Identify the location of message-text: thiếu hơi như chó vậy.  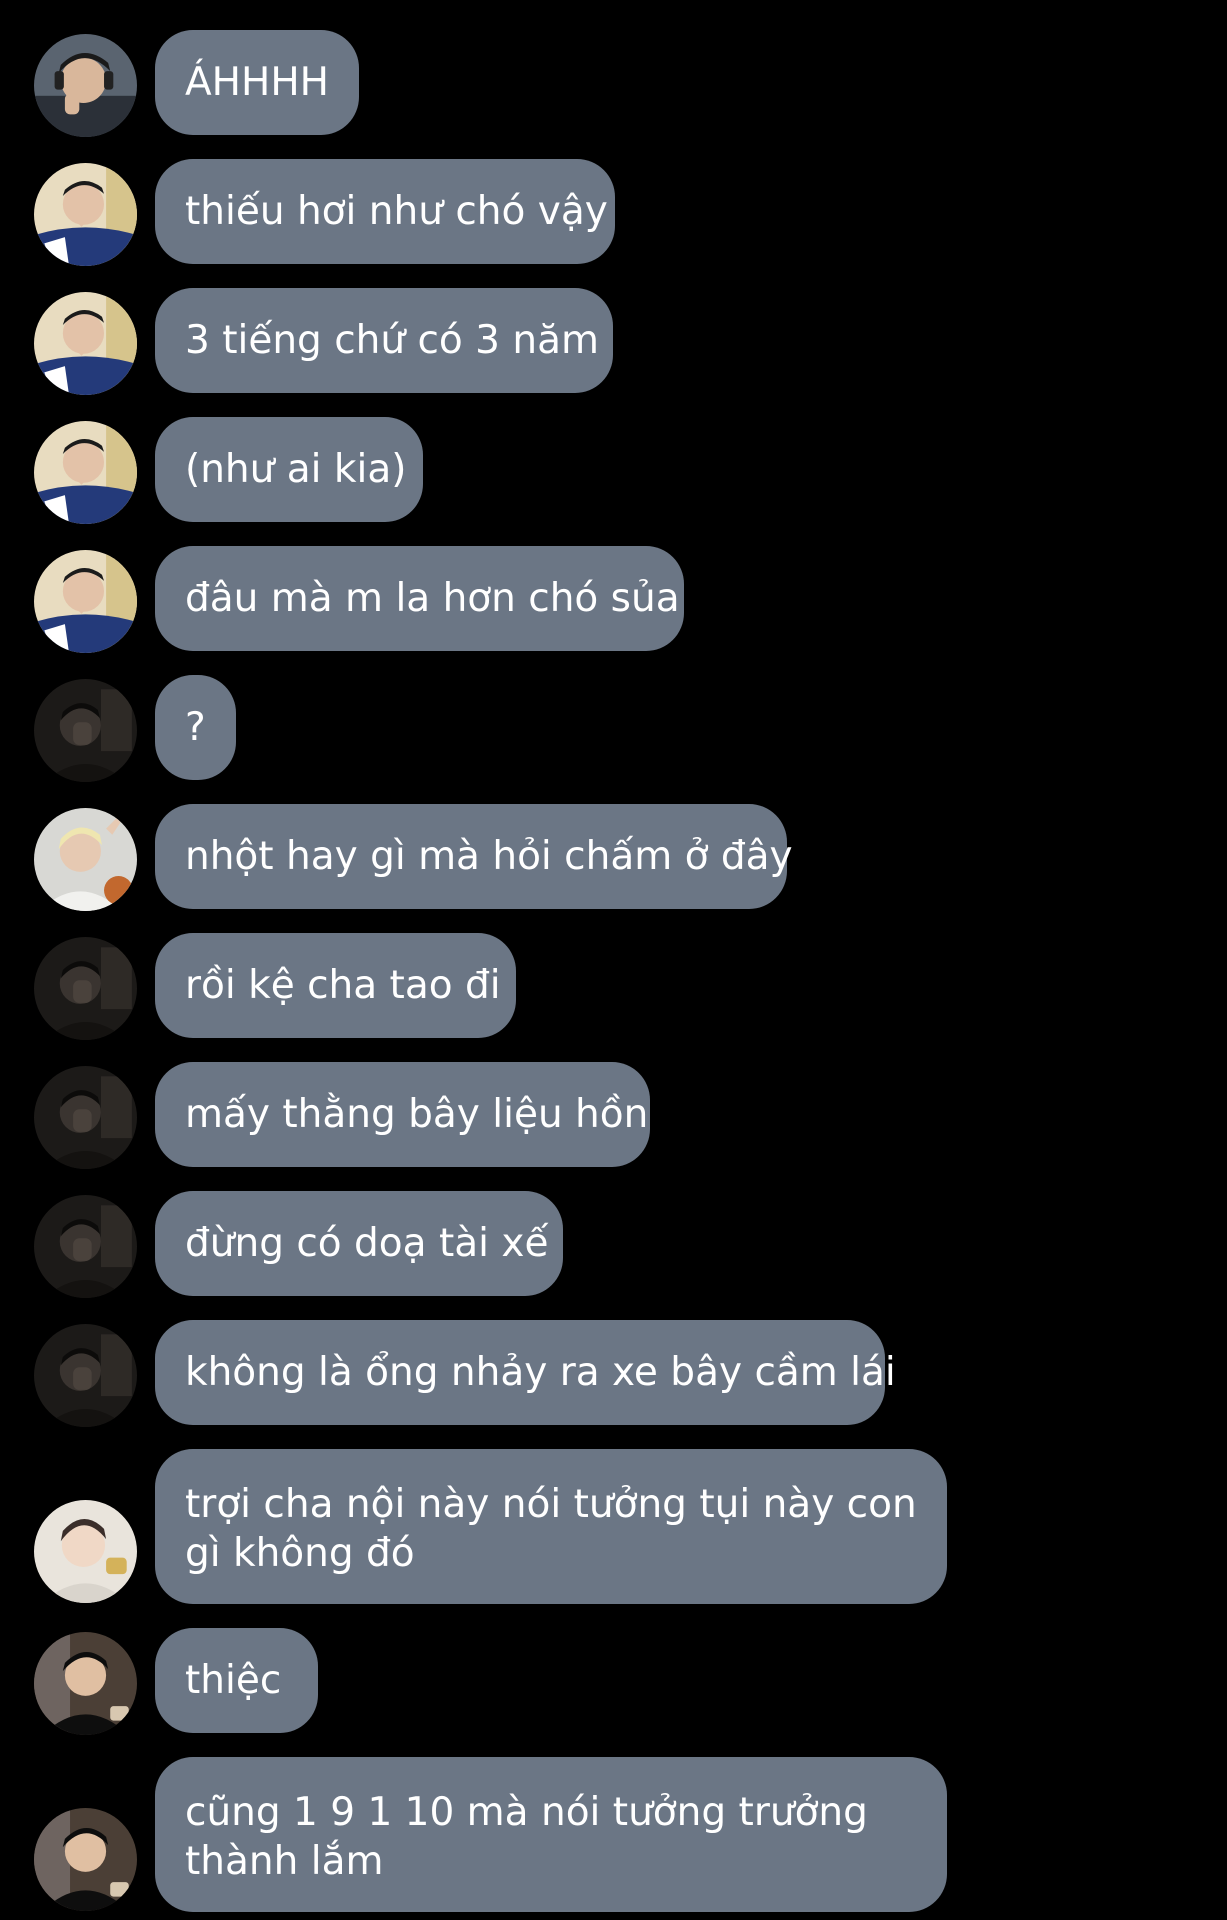
(396, 211).